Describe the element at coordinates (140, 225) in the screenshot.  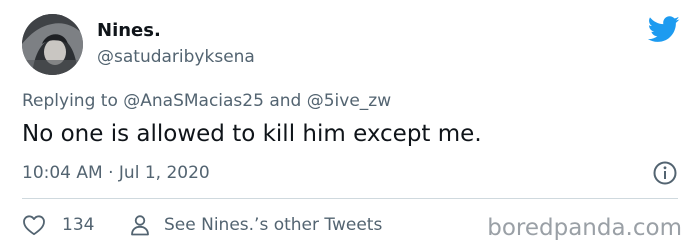
I see `person-icon` at that location.